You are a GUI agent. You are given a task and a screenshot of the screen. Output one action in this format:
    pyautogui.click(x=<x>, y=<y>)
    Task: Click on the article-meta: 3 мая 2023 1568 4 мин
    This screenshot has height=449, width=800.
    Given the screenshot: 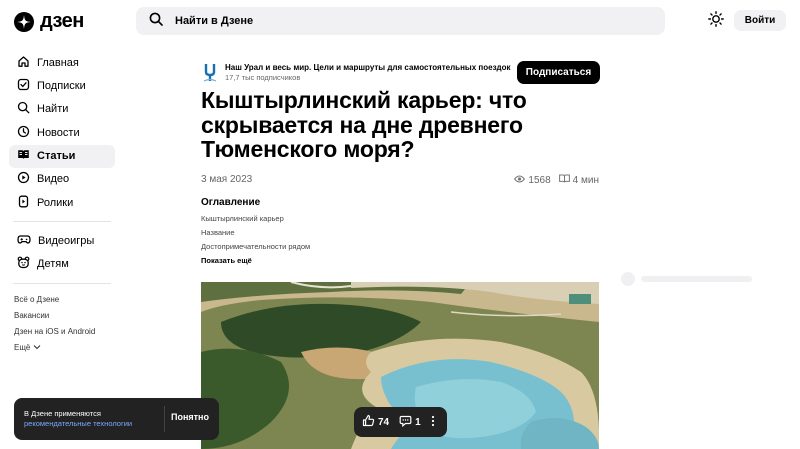 What is the action you would take?
    pyautogui.click(x=400, y=180)
    